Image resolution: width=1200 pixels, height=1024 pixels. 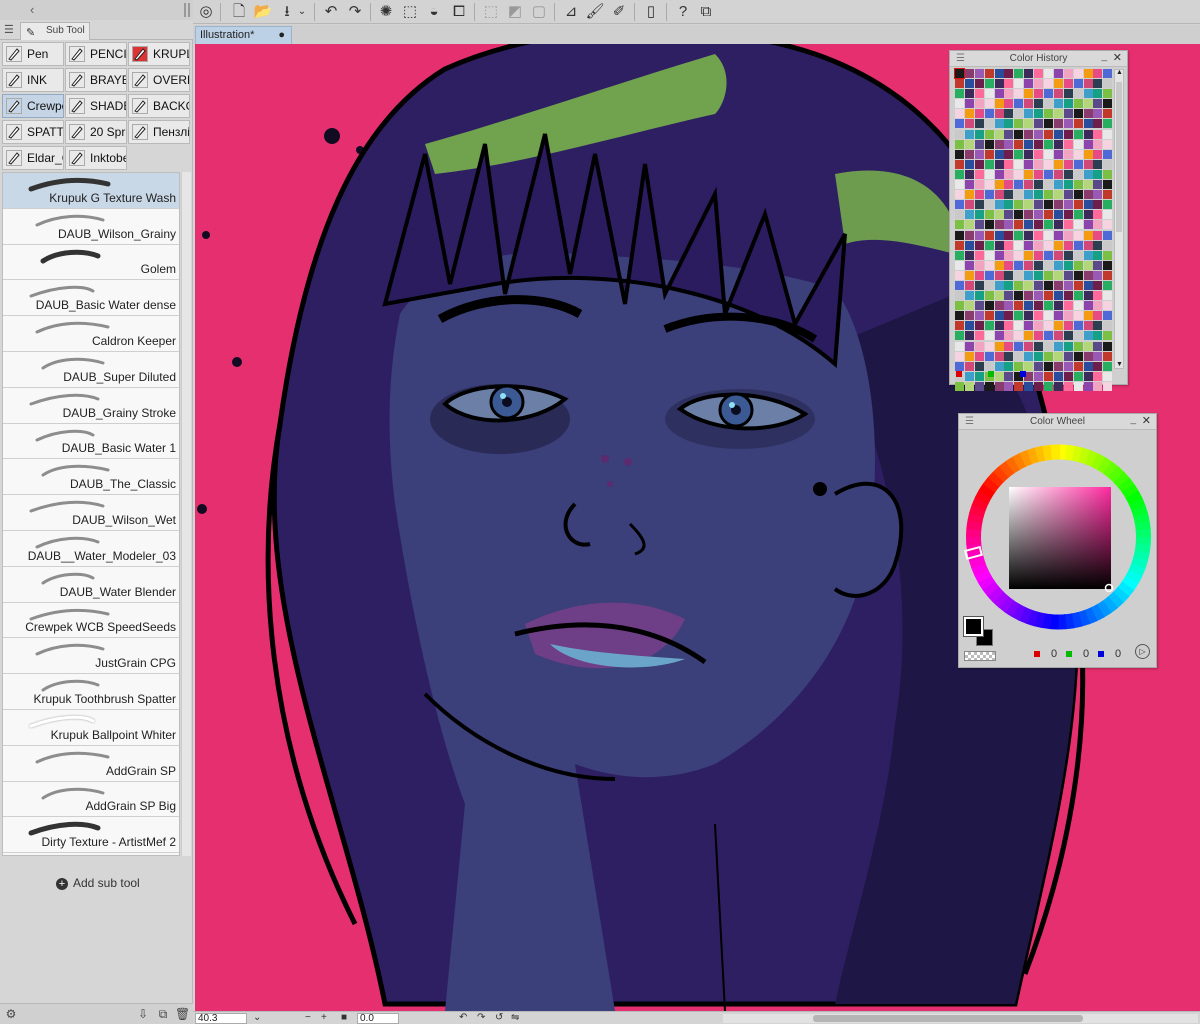 What do you see at coordinates (491, 12) in the screenshot?
I see `clear-selection-icon: ⬚` at bounding box center [491, 12].